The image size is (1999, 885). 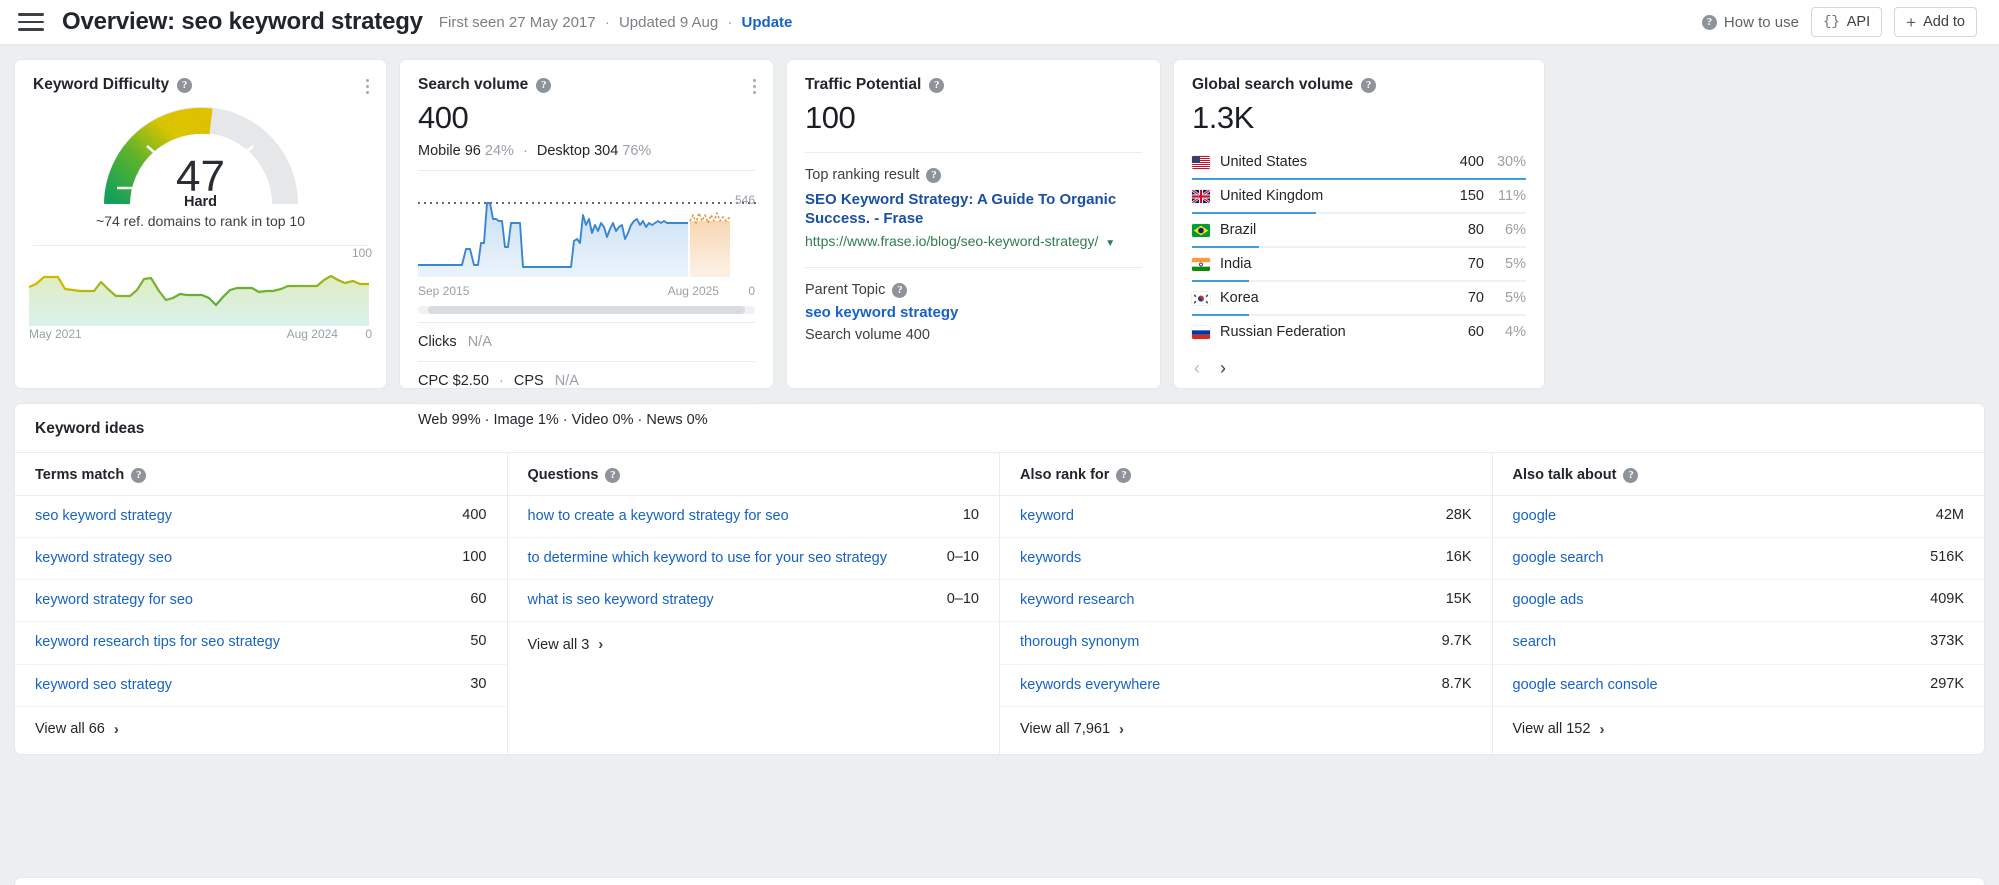 I want to click on tp-top-ranking-label: Top ranking result, so click(x=862, y=175).